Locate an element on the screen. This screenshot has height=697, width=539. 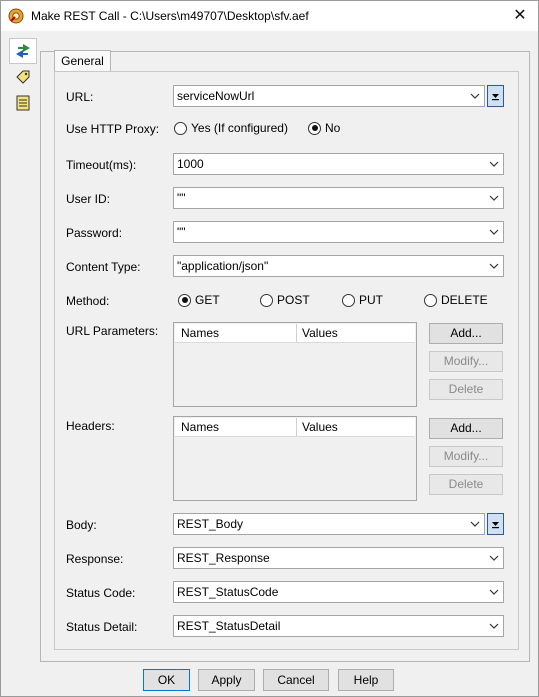
body-combo: REST_Body is located at coordinates (329, 524).